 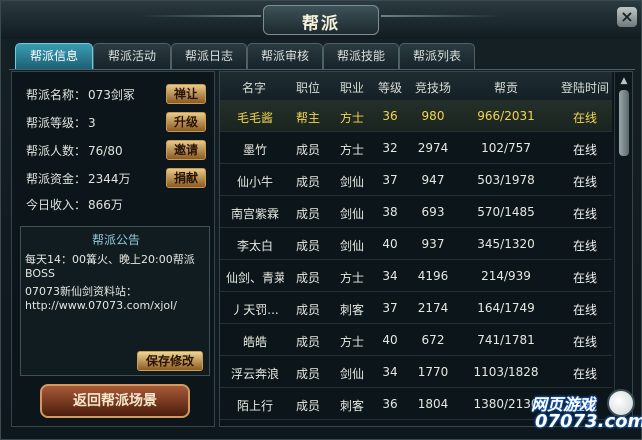 What do you see at coordinates (132, 56) in the screenshot?
I see `tab-guild-activities: 帮派活动` at bounding box center [132, 56].